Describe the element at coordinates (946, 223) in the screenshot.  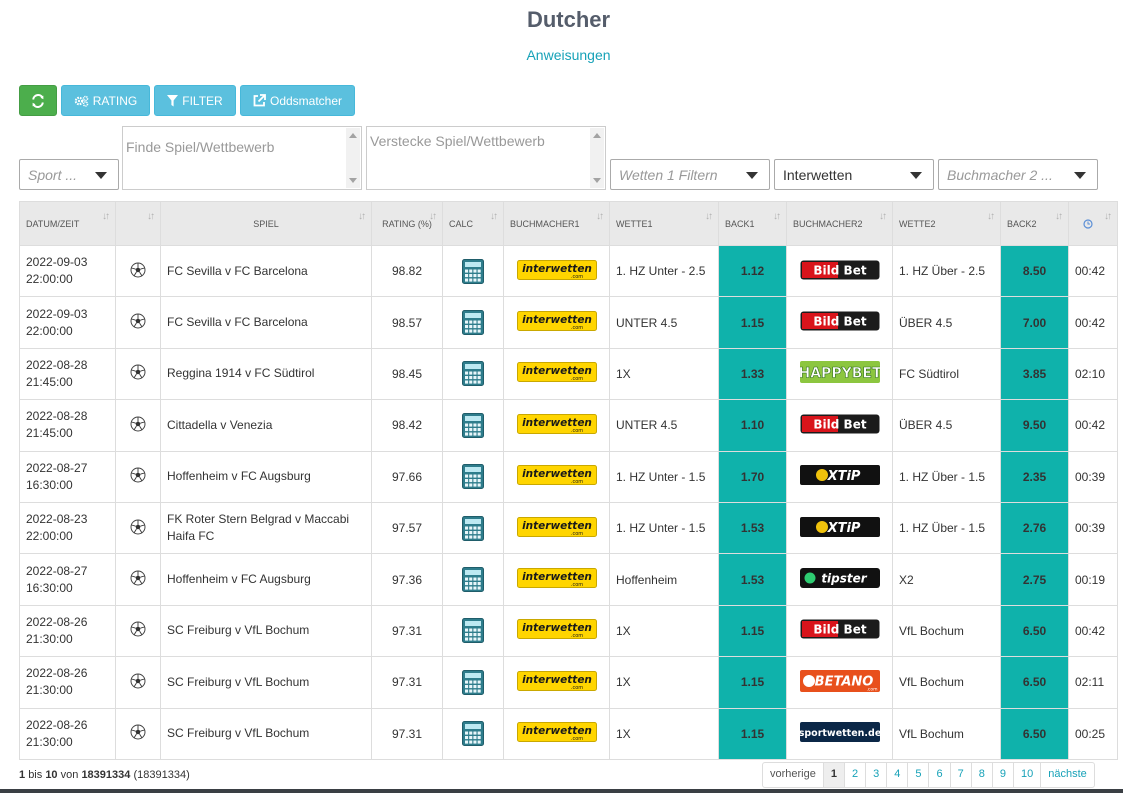
I see `header-bet2: WETTE2 ↓↑` at that location.